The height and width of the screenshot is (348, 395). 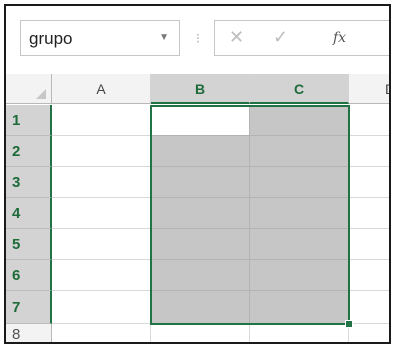 What do you see at coordinates (164, 37) in the screenshot?
I see `chevron-down-icon: ▼` at bounding box center [164, 37].